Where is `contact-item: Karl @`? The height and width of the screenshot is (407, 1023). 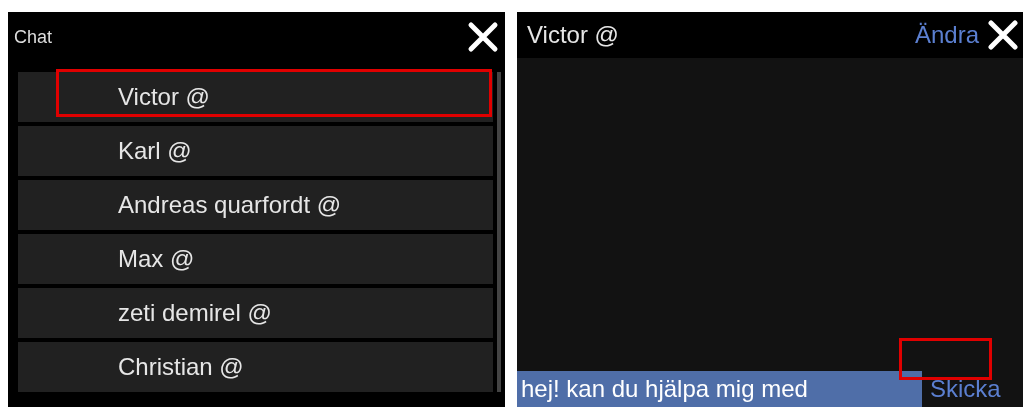
contact-item: Karl @ is located at coordinates (255, 151).